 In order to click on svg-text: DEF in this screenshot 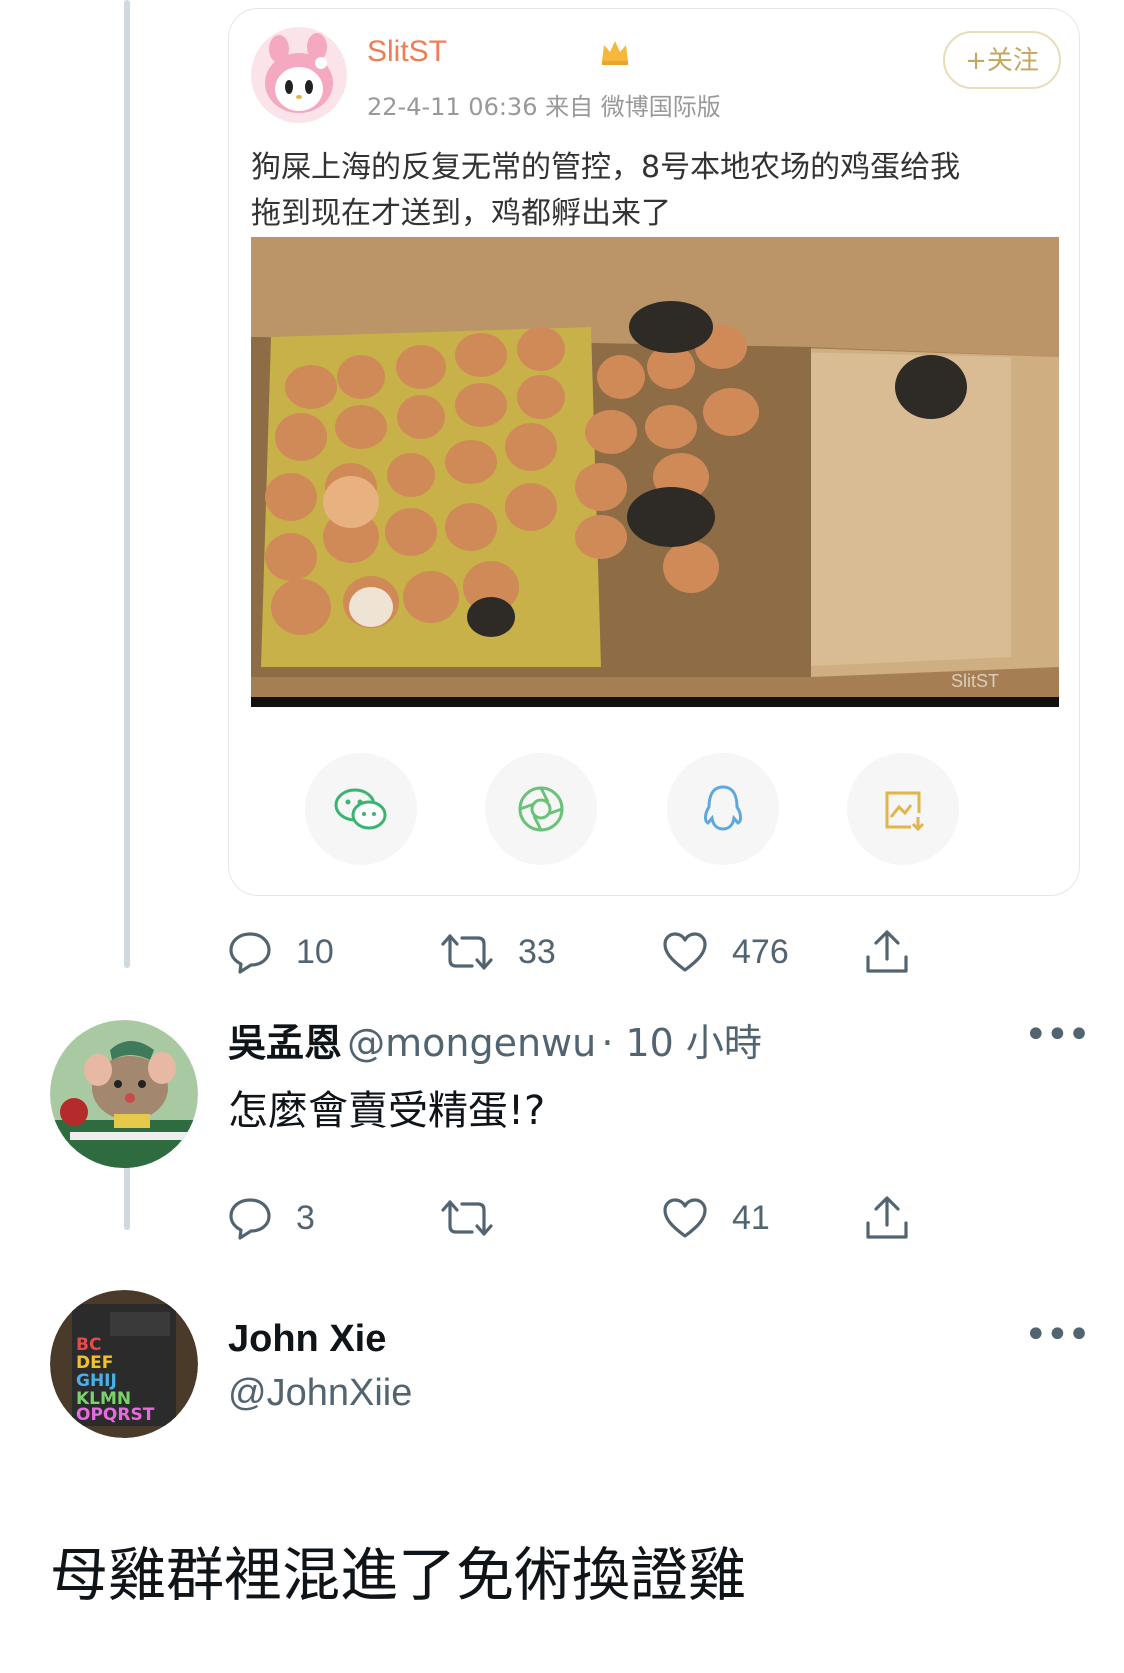, I will do `click(94, 1363)`.